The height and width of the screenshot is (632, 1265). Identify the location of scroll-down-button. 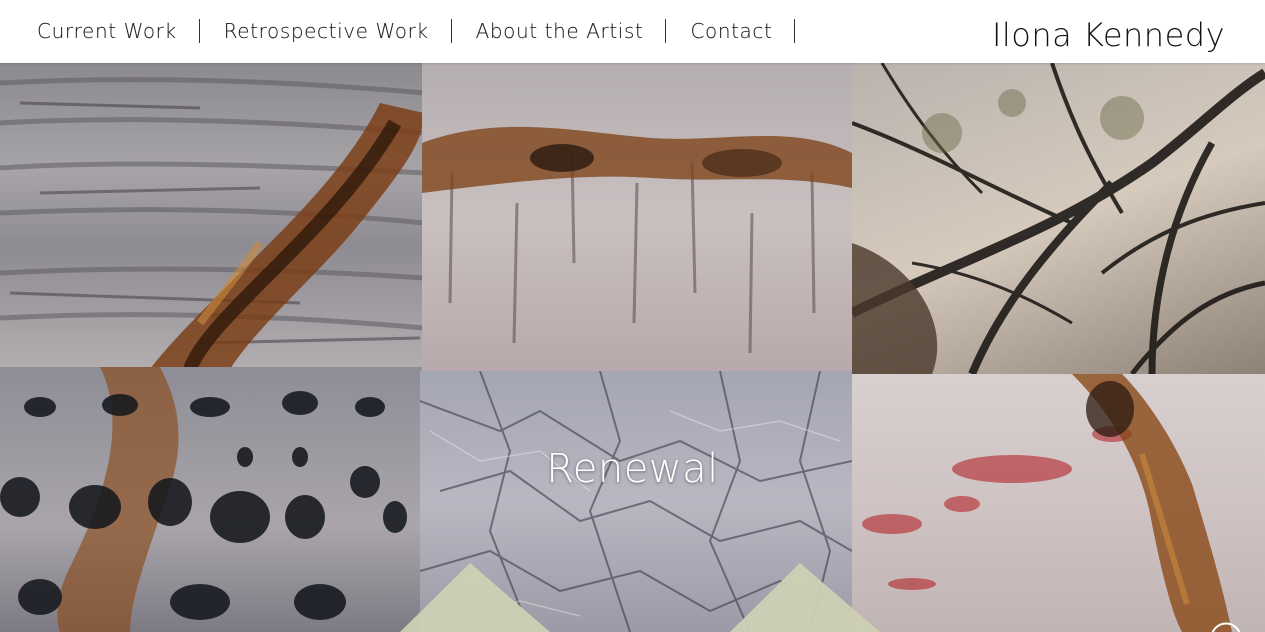
(1226, 627).